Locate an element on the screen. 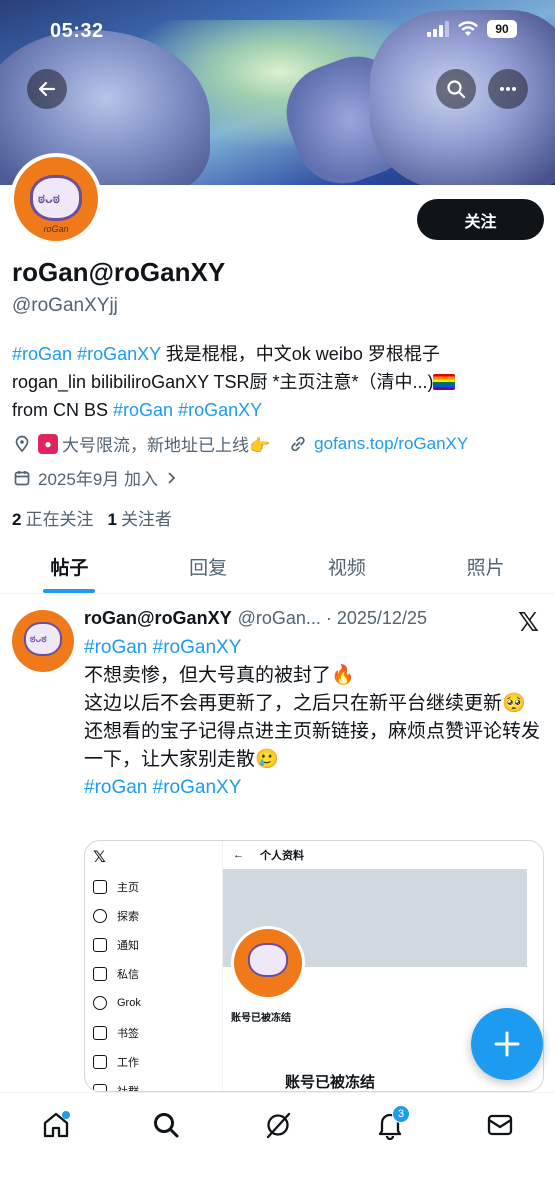 The height and width of the screenshot is (1200, 555). embed-nav-label: Grok is located at coordinates (129, 1003).